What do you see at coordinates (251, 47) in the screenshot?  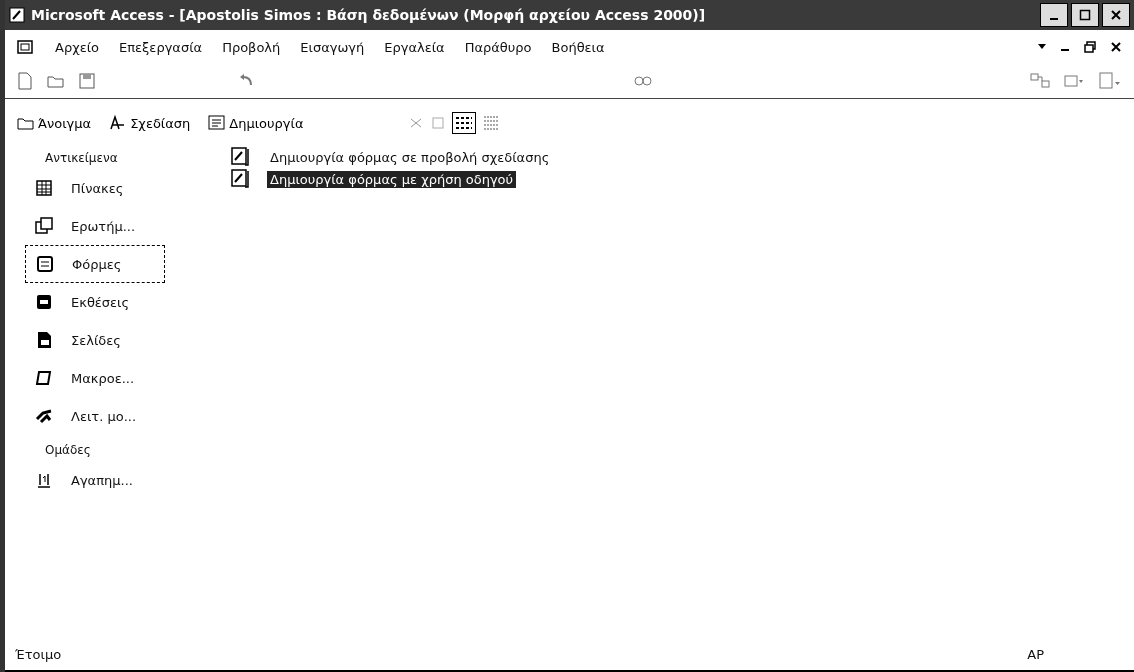 I see `menu-item: Προβολή` at bounding box center [251, 47].